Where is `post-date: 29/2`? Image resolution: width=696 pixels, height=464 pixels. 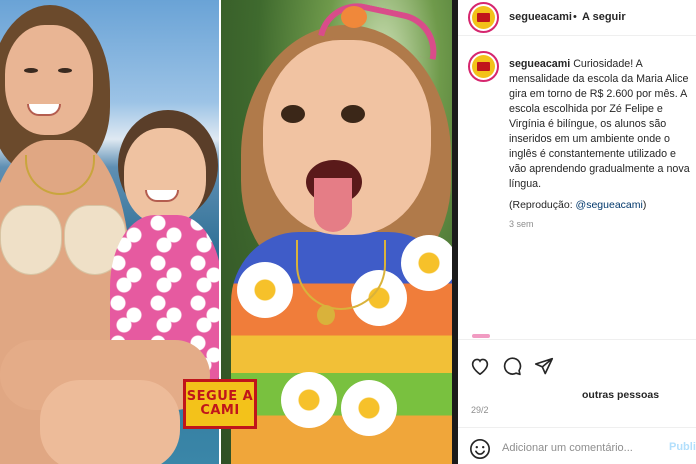
post-date: 29/2 is located at coordinates (480, 410).